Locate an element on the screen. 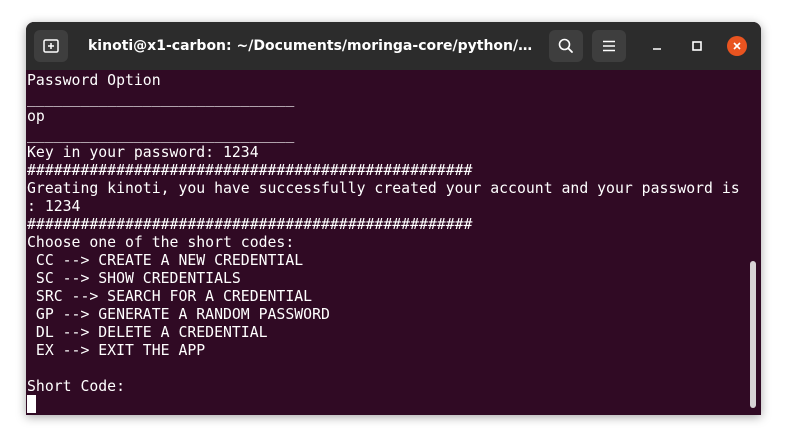  vertical-scrollbar is located at coordinates (753, 334).